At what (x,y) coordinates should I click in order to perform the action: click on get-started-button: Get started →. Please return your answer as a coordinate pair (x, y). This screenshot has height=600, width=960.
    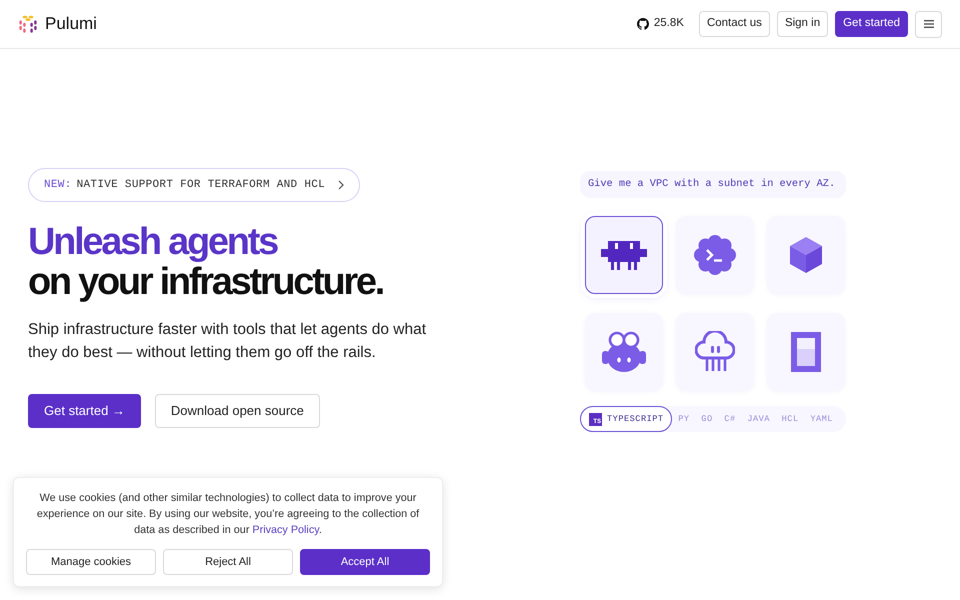
    Looking at the image, I should click on (84, 411).